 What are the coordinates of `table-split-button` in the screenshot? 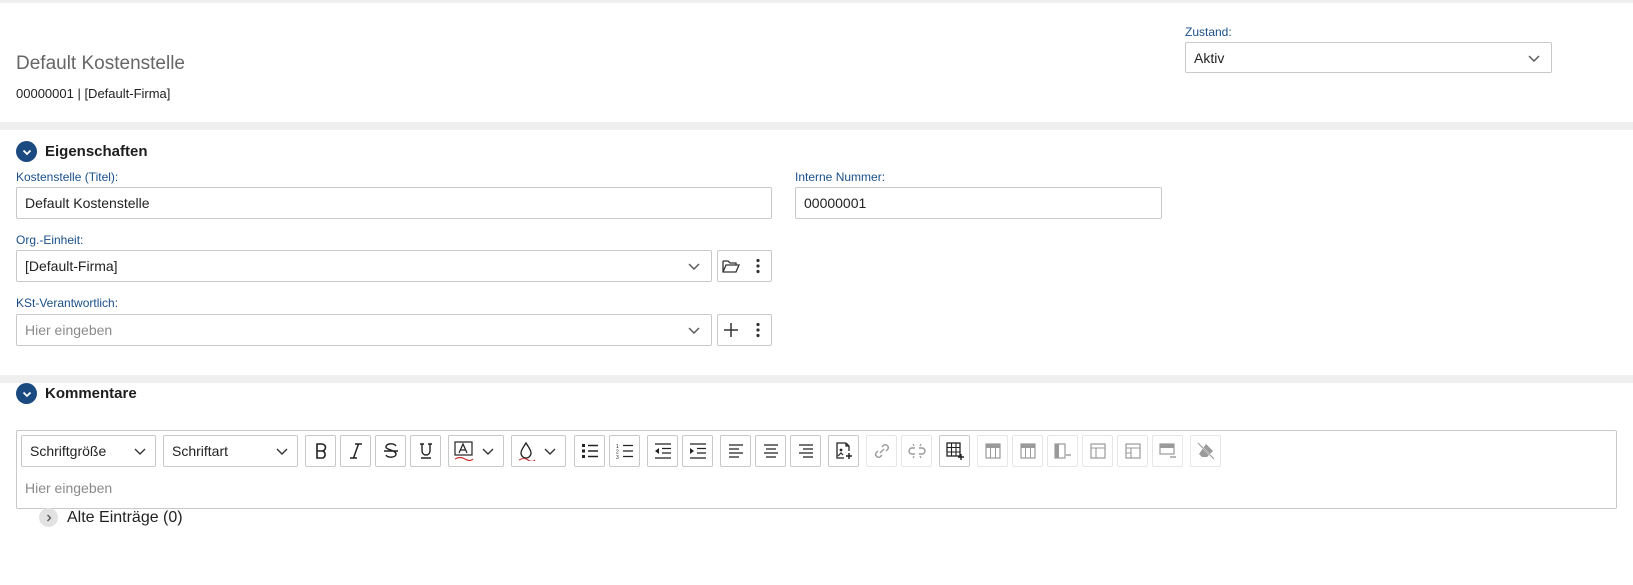 It's located at (1132, 451).